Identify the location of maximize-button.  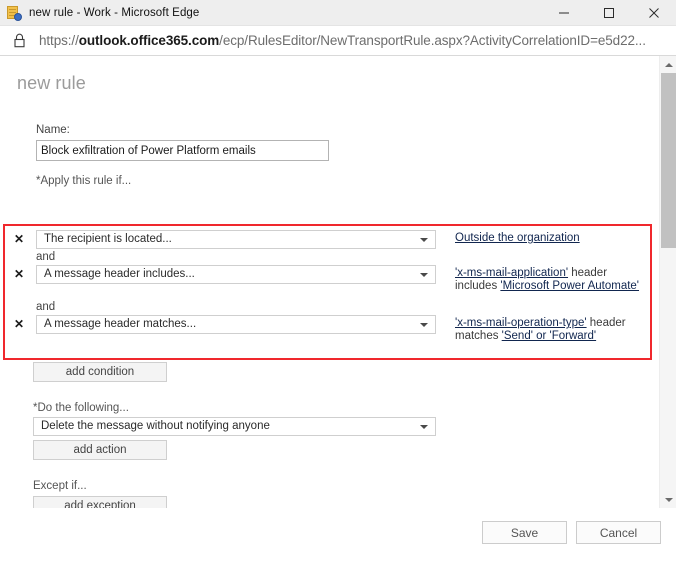
(608, 12).